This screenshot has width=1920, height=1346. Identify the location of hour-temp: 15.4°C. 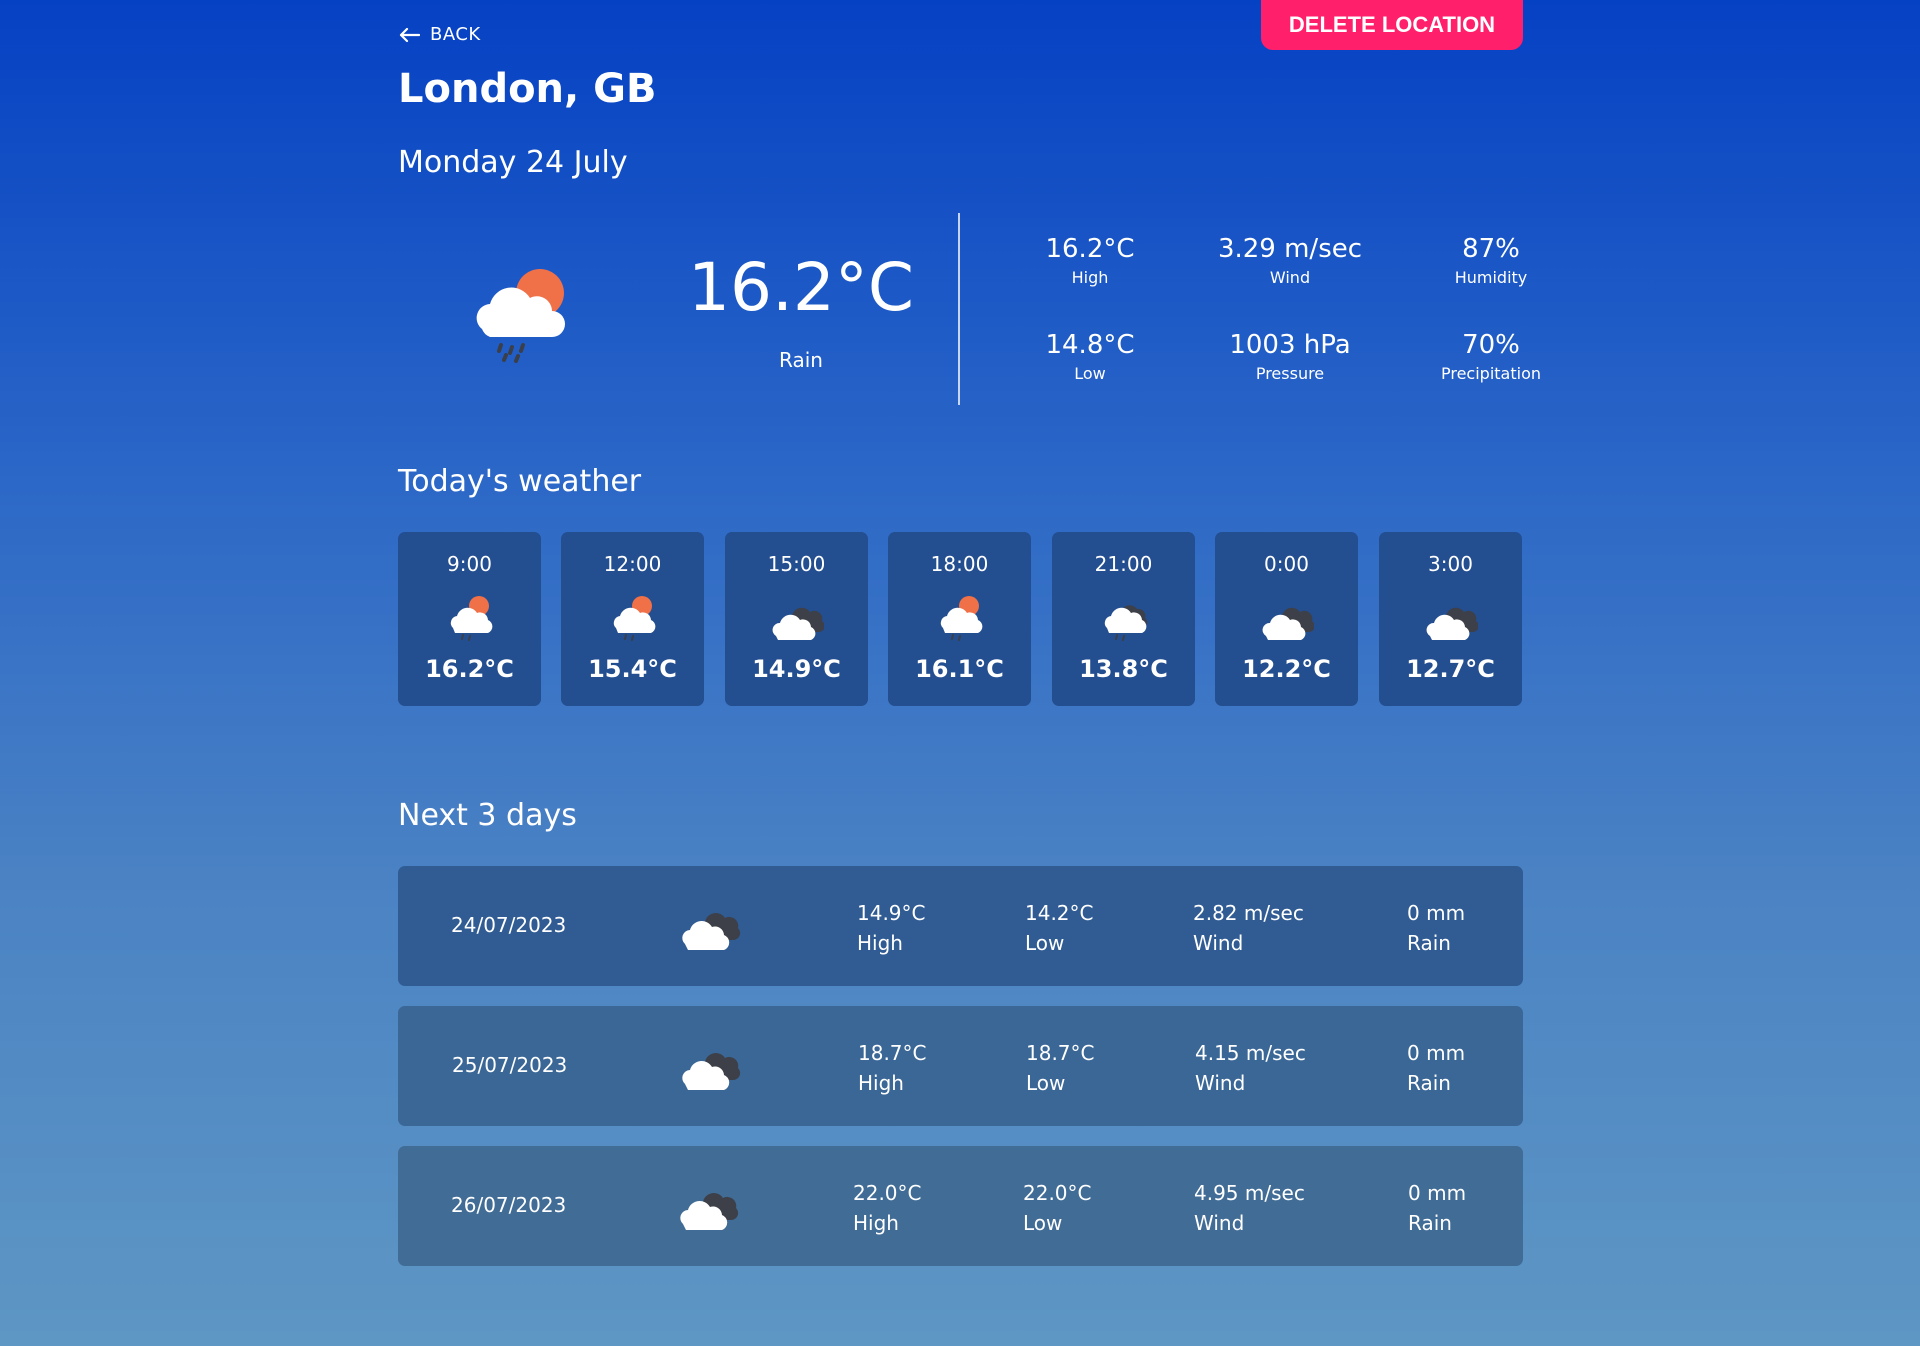
(632, 669).